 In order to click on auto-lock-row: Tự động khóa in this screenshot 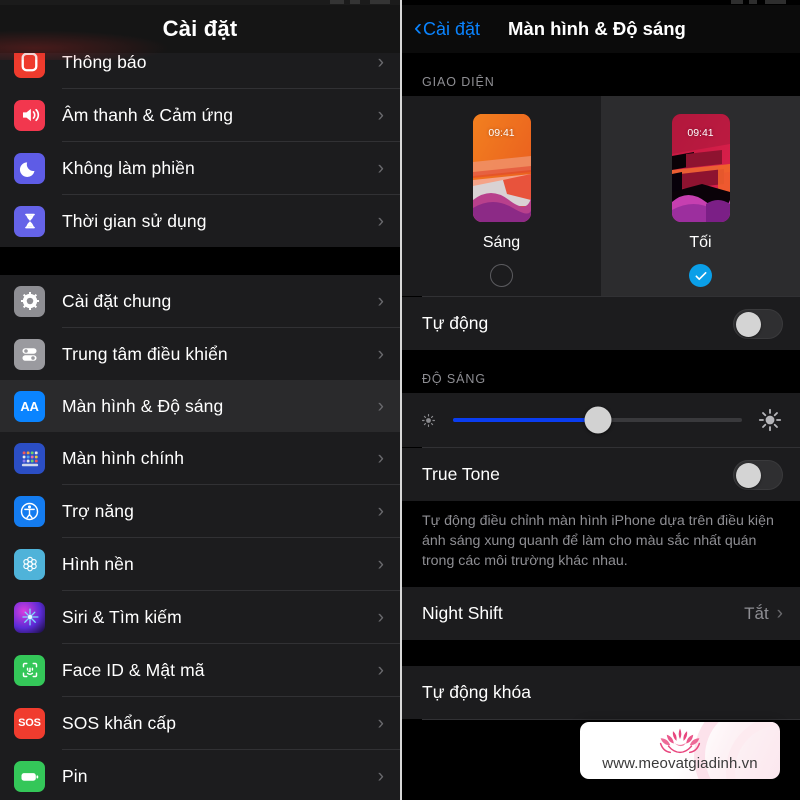, I will do `click(601, 693)`.